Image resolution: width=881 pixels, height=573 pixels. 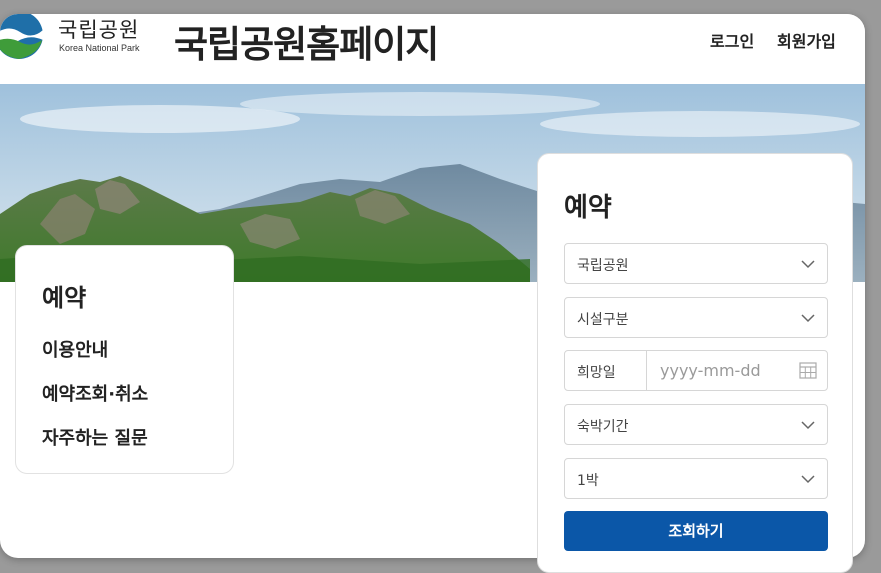 I want to click on login-link: 로그인, so click(x=732, y=40).